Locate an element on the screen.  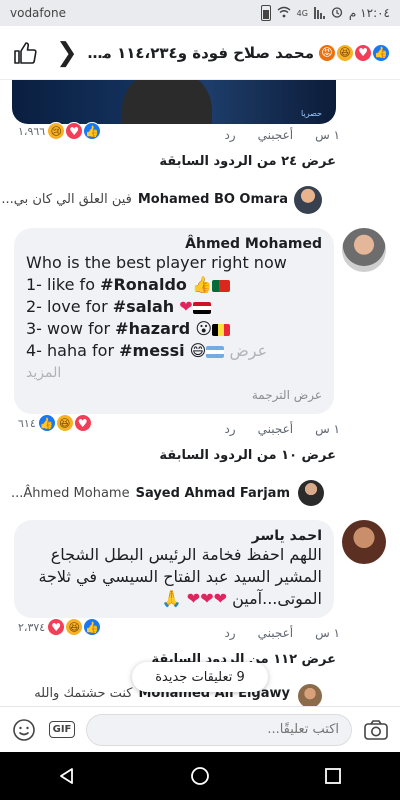
status-left: vodafone is located at coordinates (38, 13).